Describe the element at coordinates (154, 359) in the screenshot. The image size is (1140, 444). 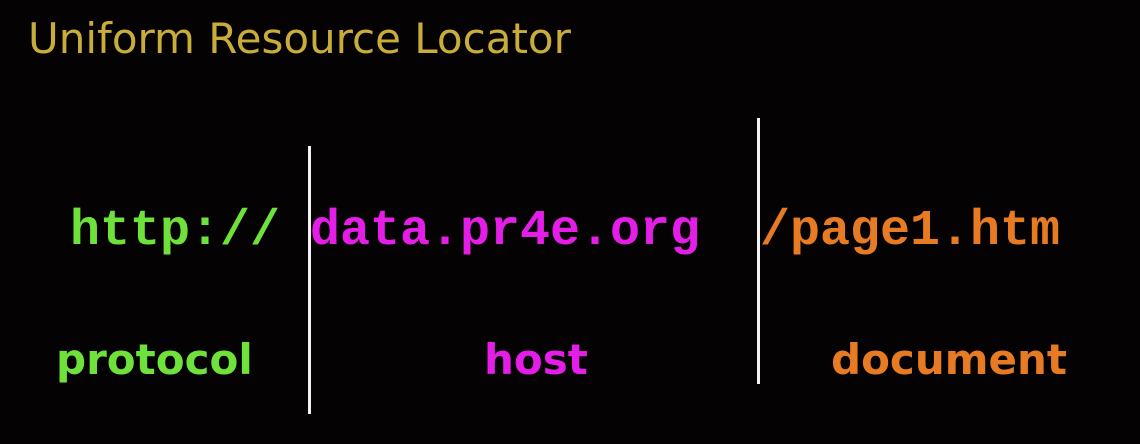
I see `protocol-label: protocol` at that location.